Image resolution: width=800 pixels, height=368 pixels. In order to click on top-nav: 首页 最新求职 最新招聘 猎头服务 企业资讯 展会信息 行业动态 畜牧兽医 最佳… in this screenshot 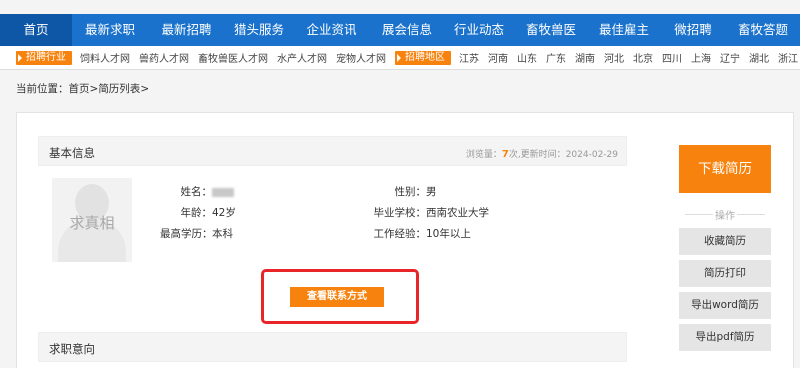, I will do `click(400, 30)`.